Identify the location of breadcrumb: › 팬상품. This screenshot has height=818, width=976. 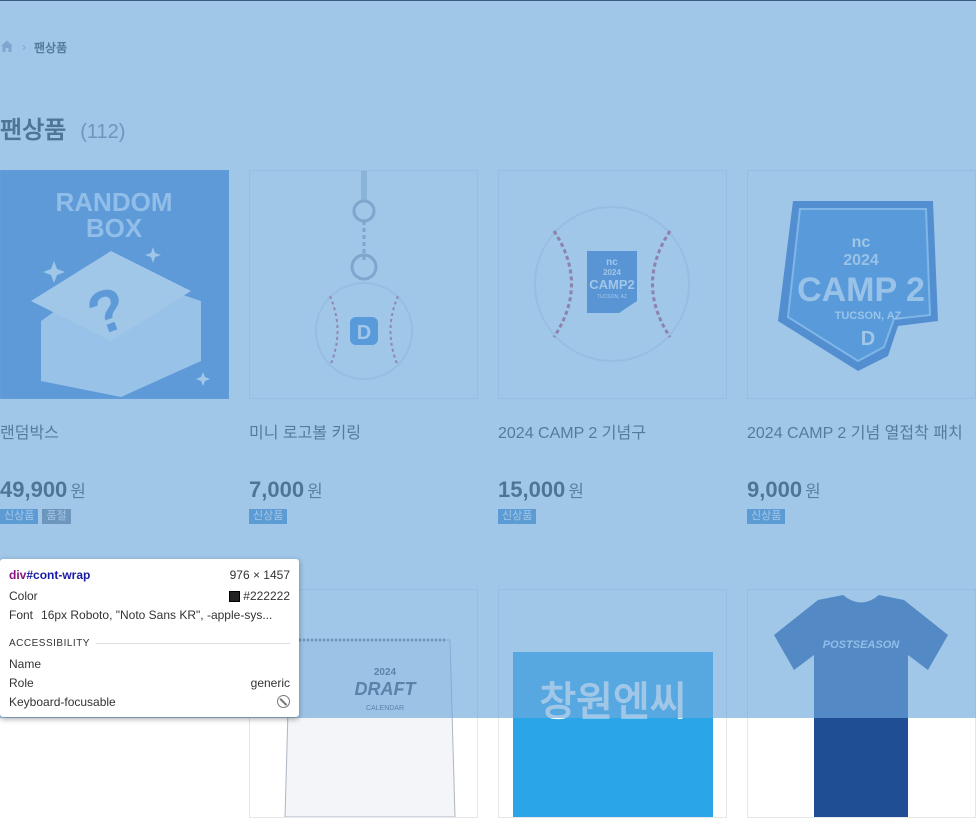
(33, 47).